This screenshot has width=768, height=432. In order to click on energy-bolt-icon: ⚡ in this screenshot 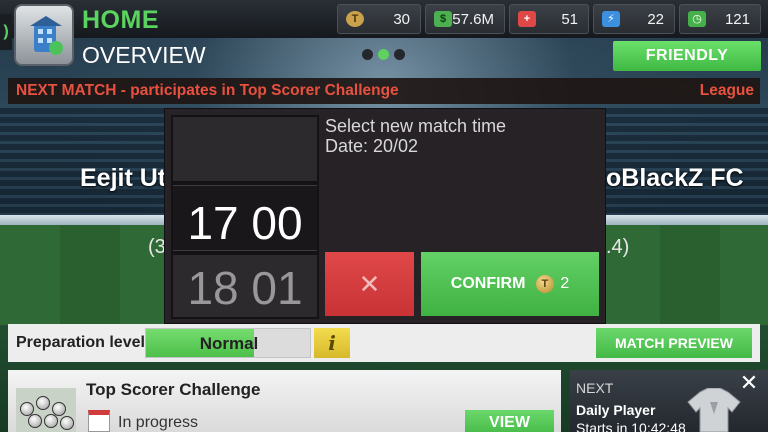, I will do `click(611, 19)`.